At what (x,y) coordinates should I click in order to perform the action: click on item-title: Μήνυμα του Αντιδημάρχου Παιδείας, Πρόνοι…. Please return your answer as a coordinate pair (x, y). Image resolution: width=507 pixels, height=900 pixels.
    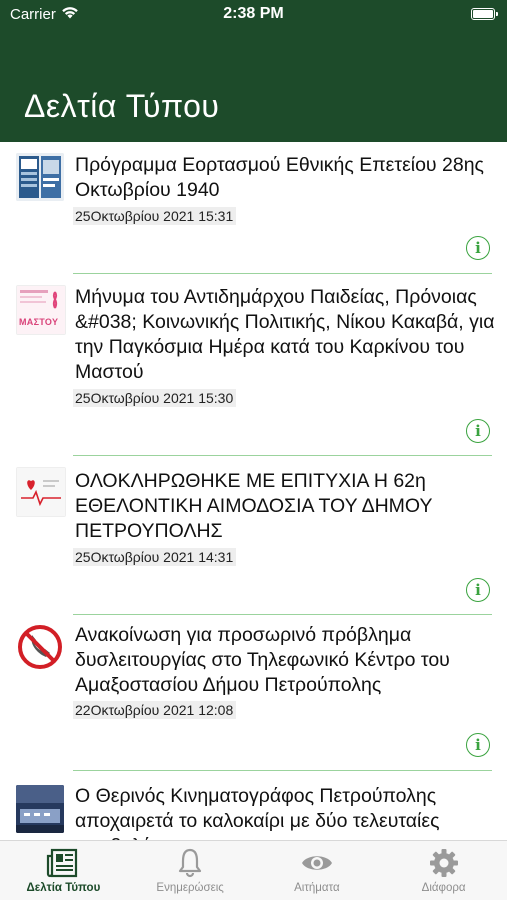
    Looking at the image, I should click on (285, 334).